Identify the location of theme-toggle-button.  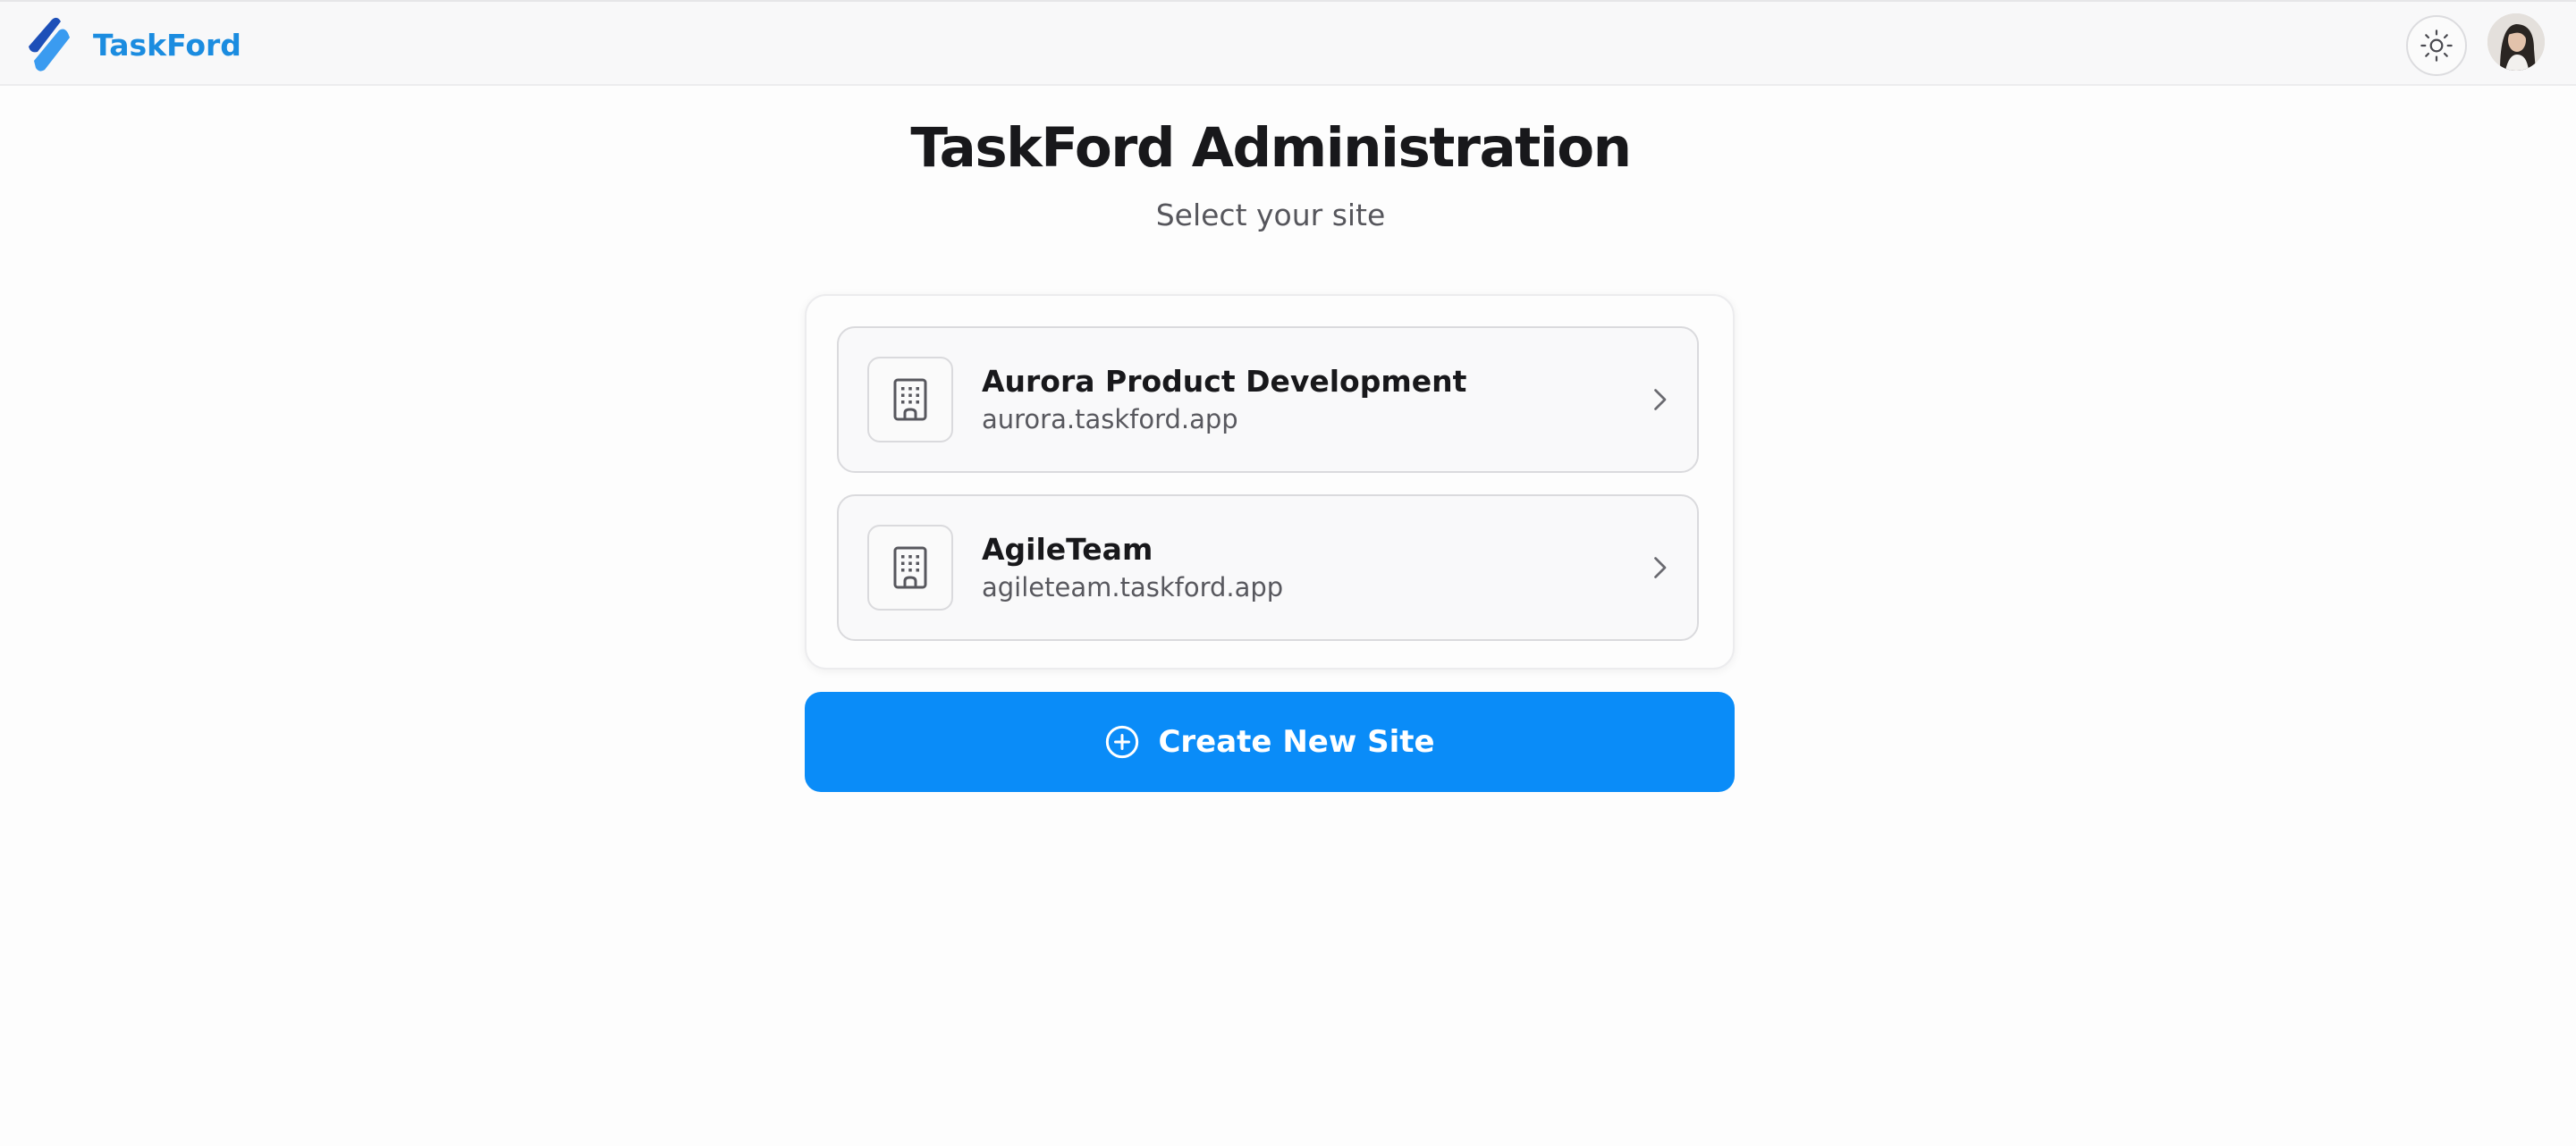
(2436, 45).